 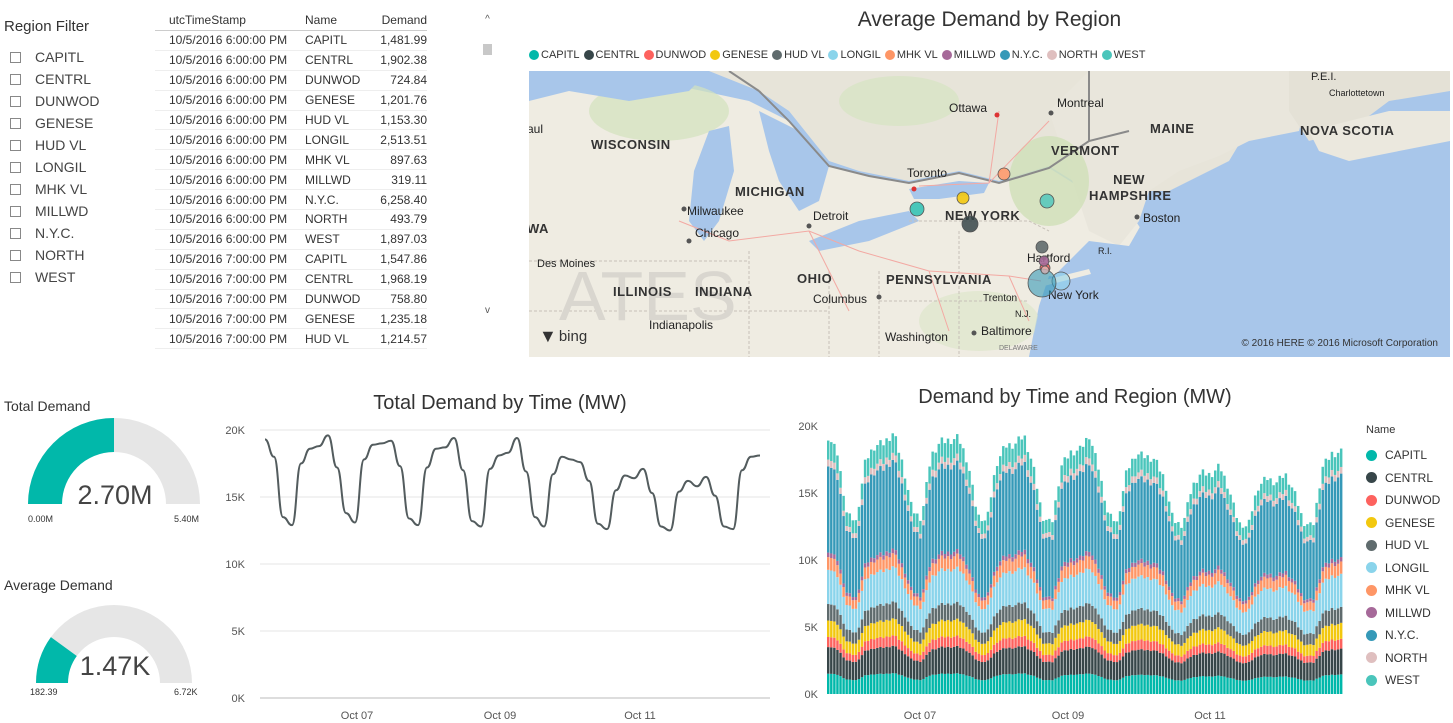 I want to click on table-row: 10/5/2016 6:00:00 PM DUNWOD 724.84, so click(x=291, y=80).